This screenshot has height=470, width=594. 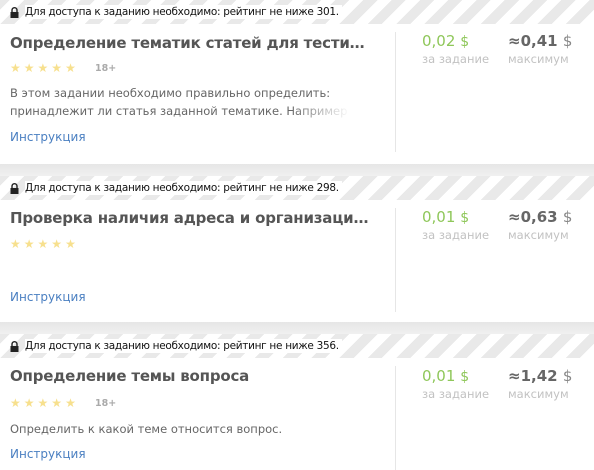 What do you see at coordinates (539, 376) in the screenshot?
I see `max-value: 1,42` at bounding box center [539, 376].